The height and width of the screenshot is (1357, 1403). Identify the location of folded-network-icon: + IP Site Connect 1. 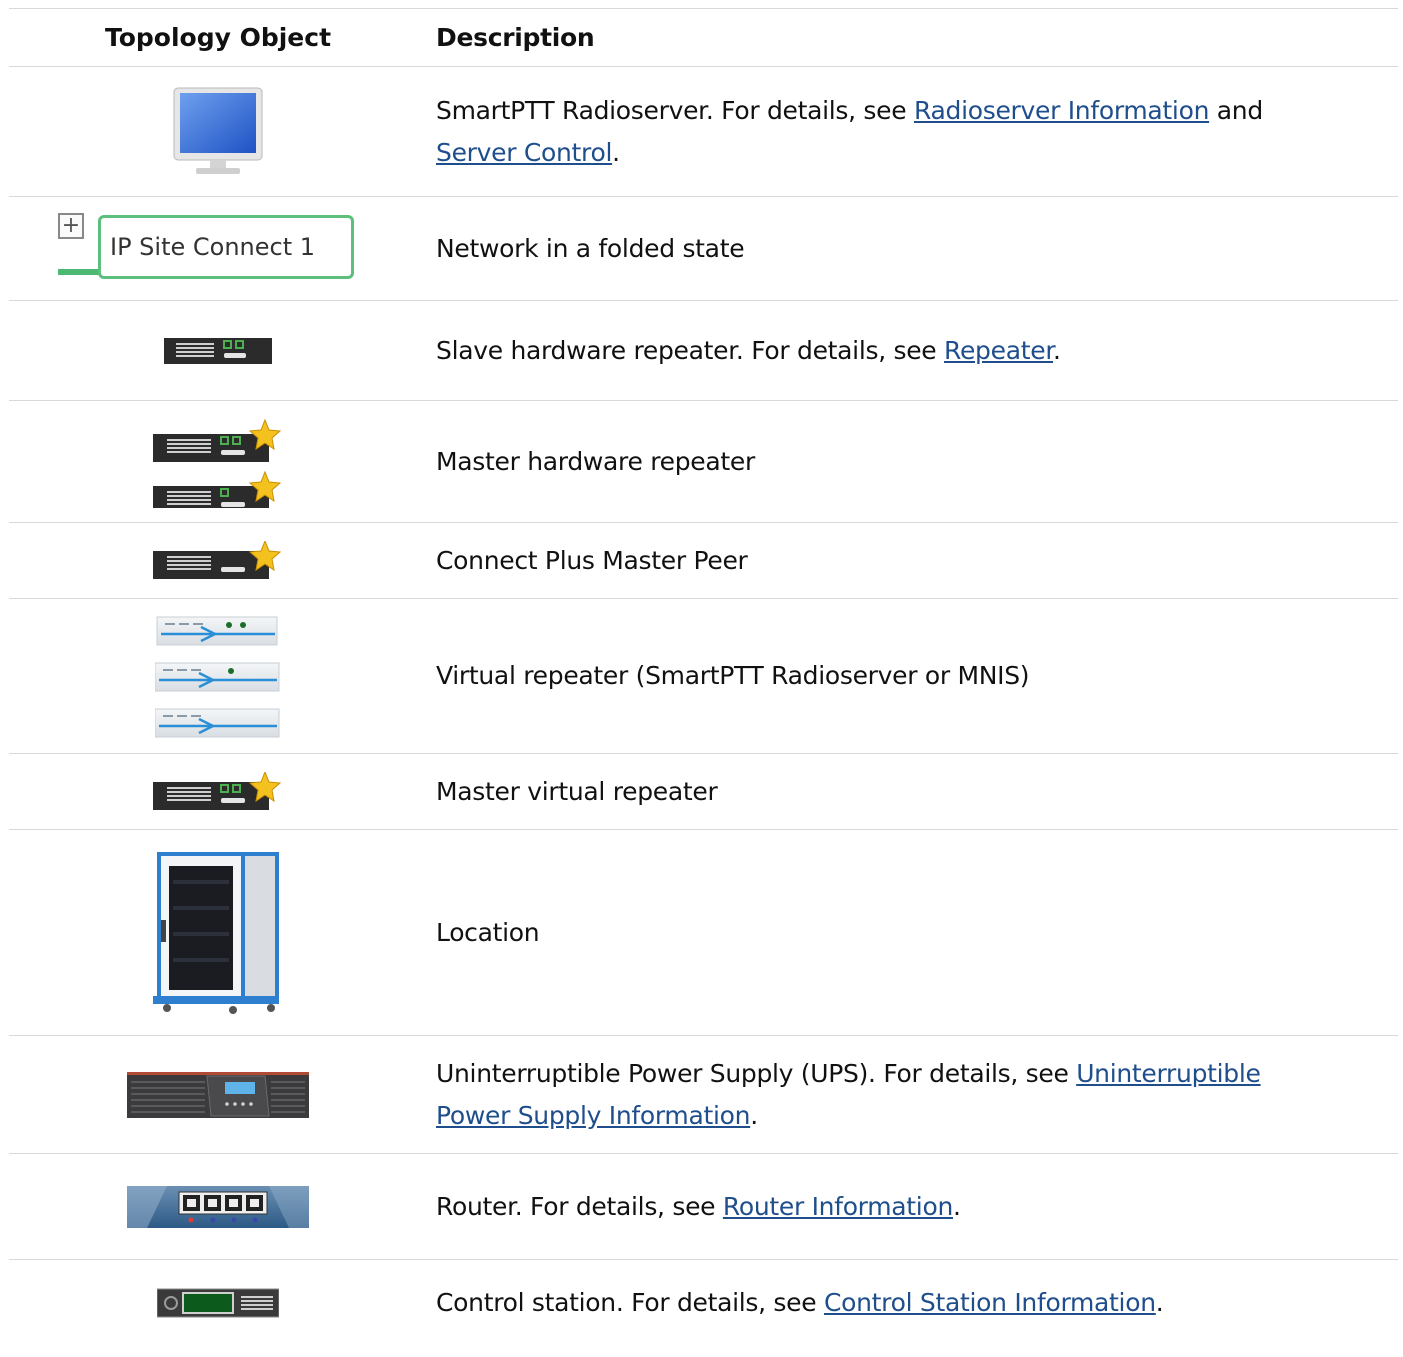
(208, 248).